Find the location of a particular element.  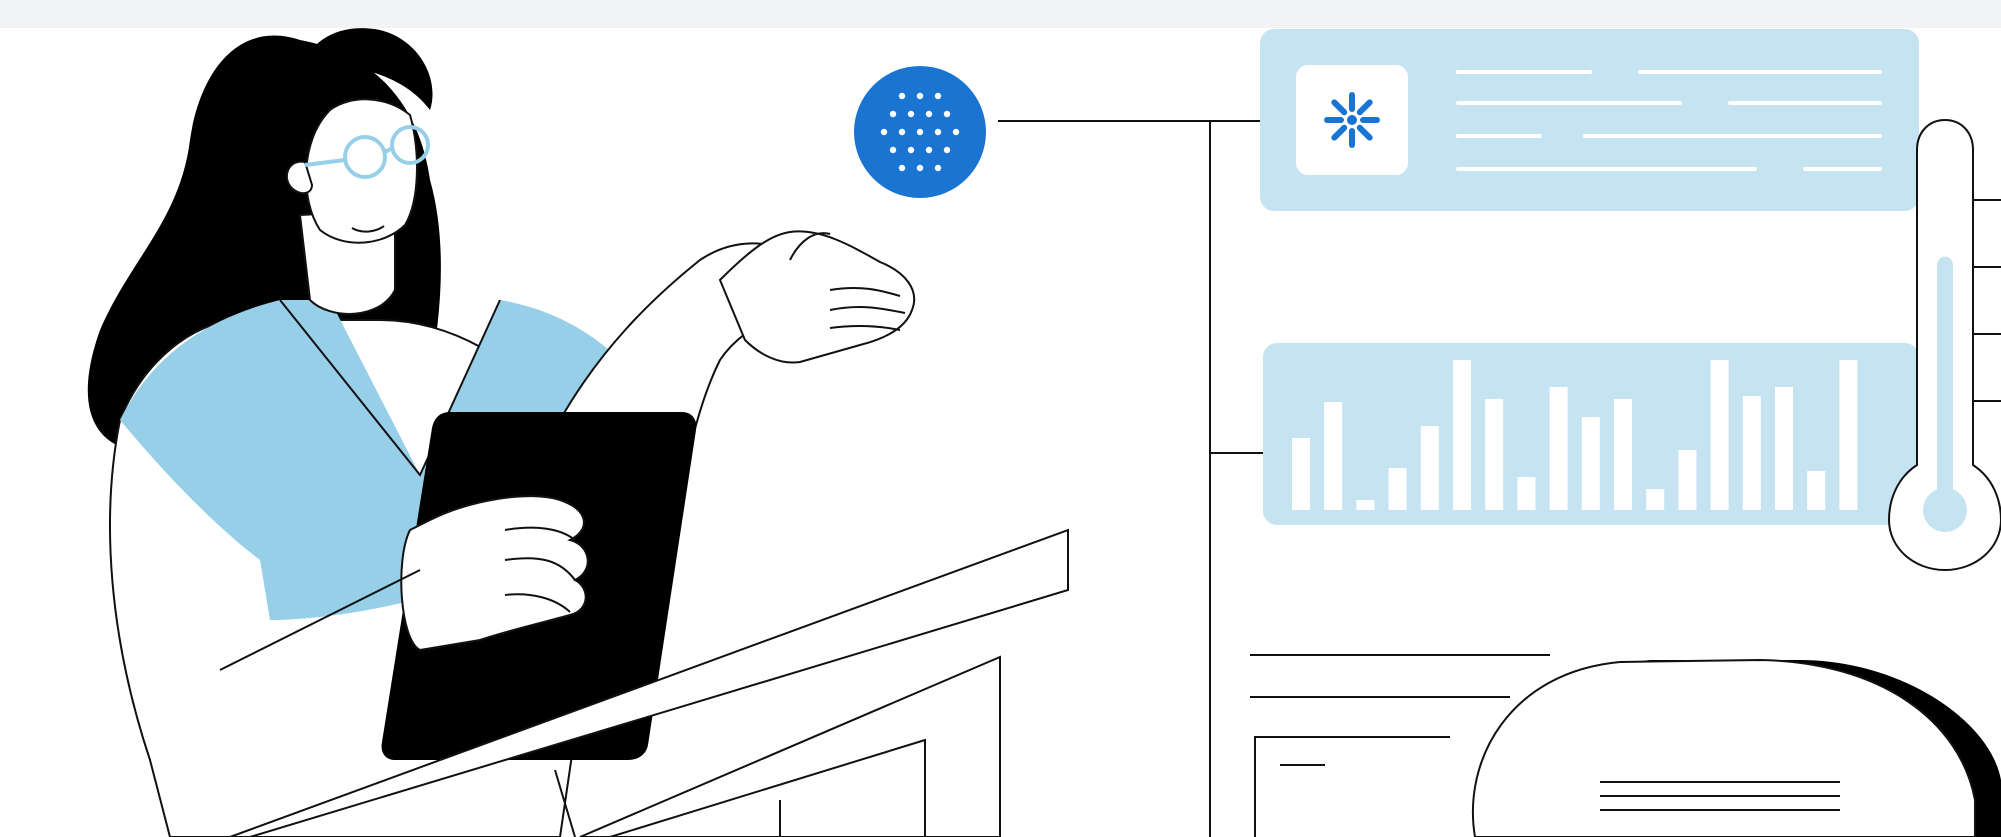

face is located at coordinates (361, 171).